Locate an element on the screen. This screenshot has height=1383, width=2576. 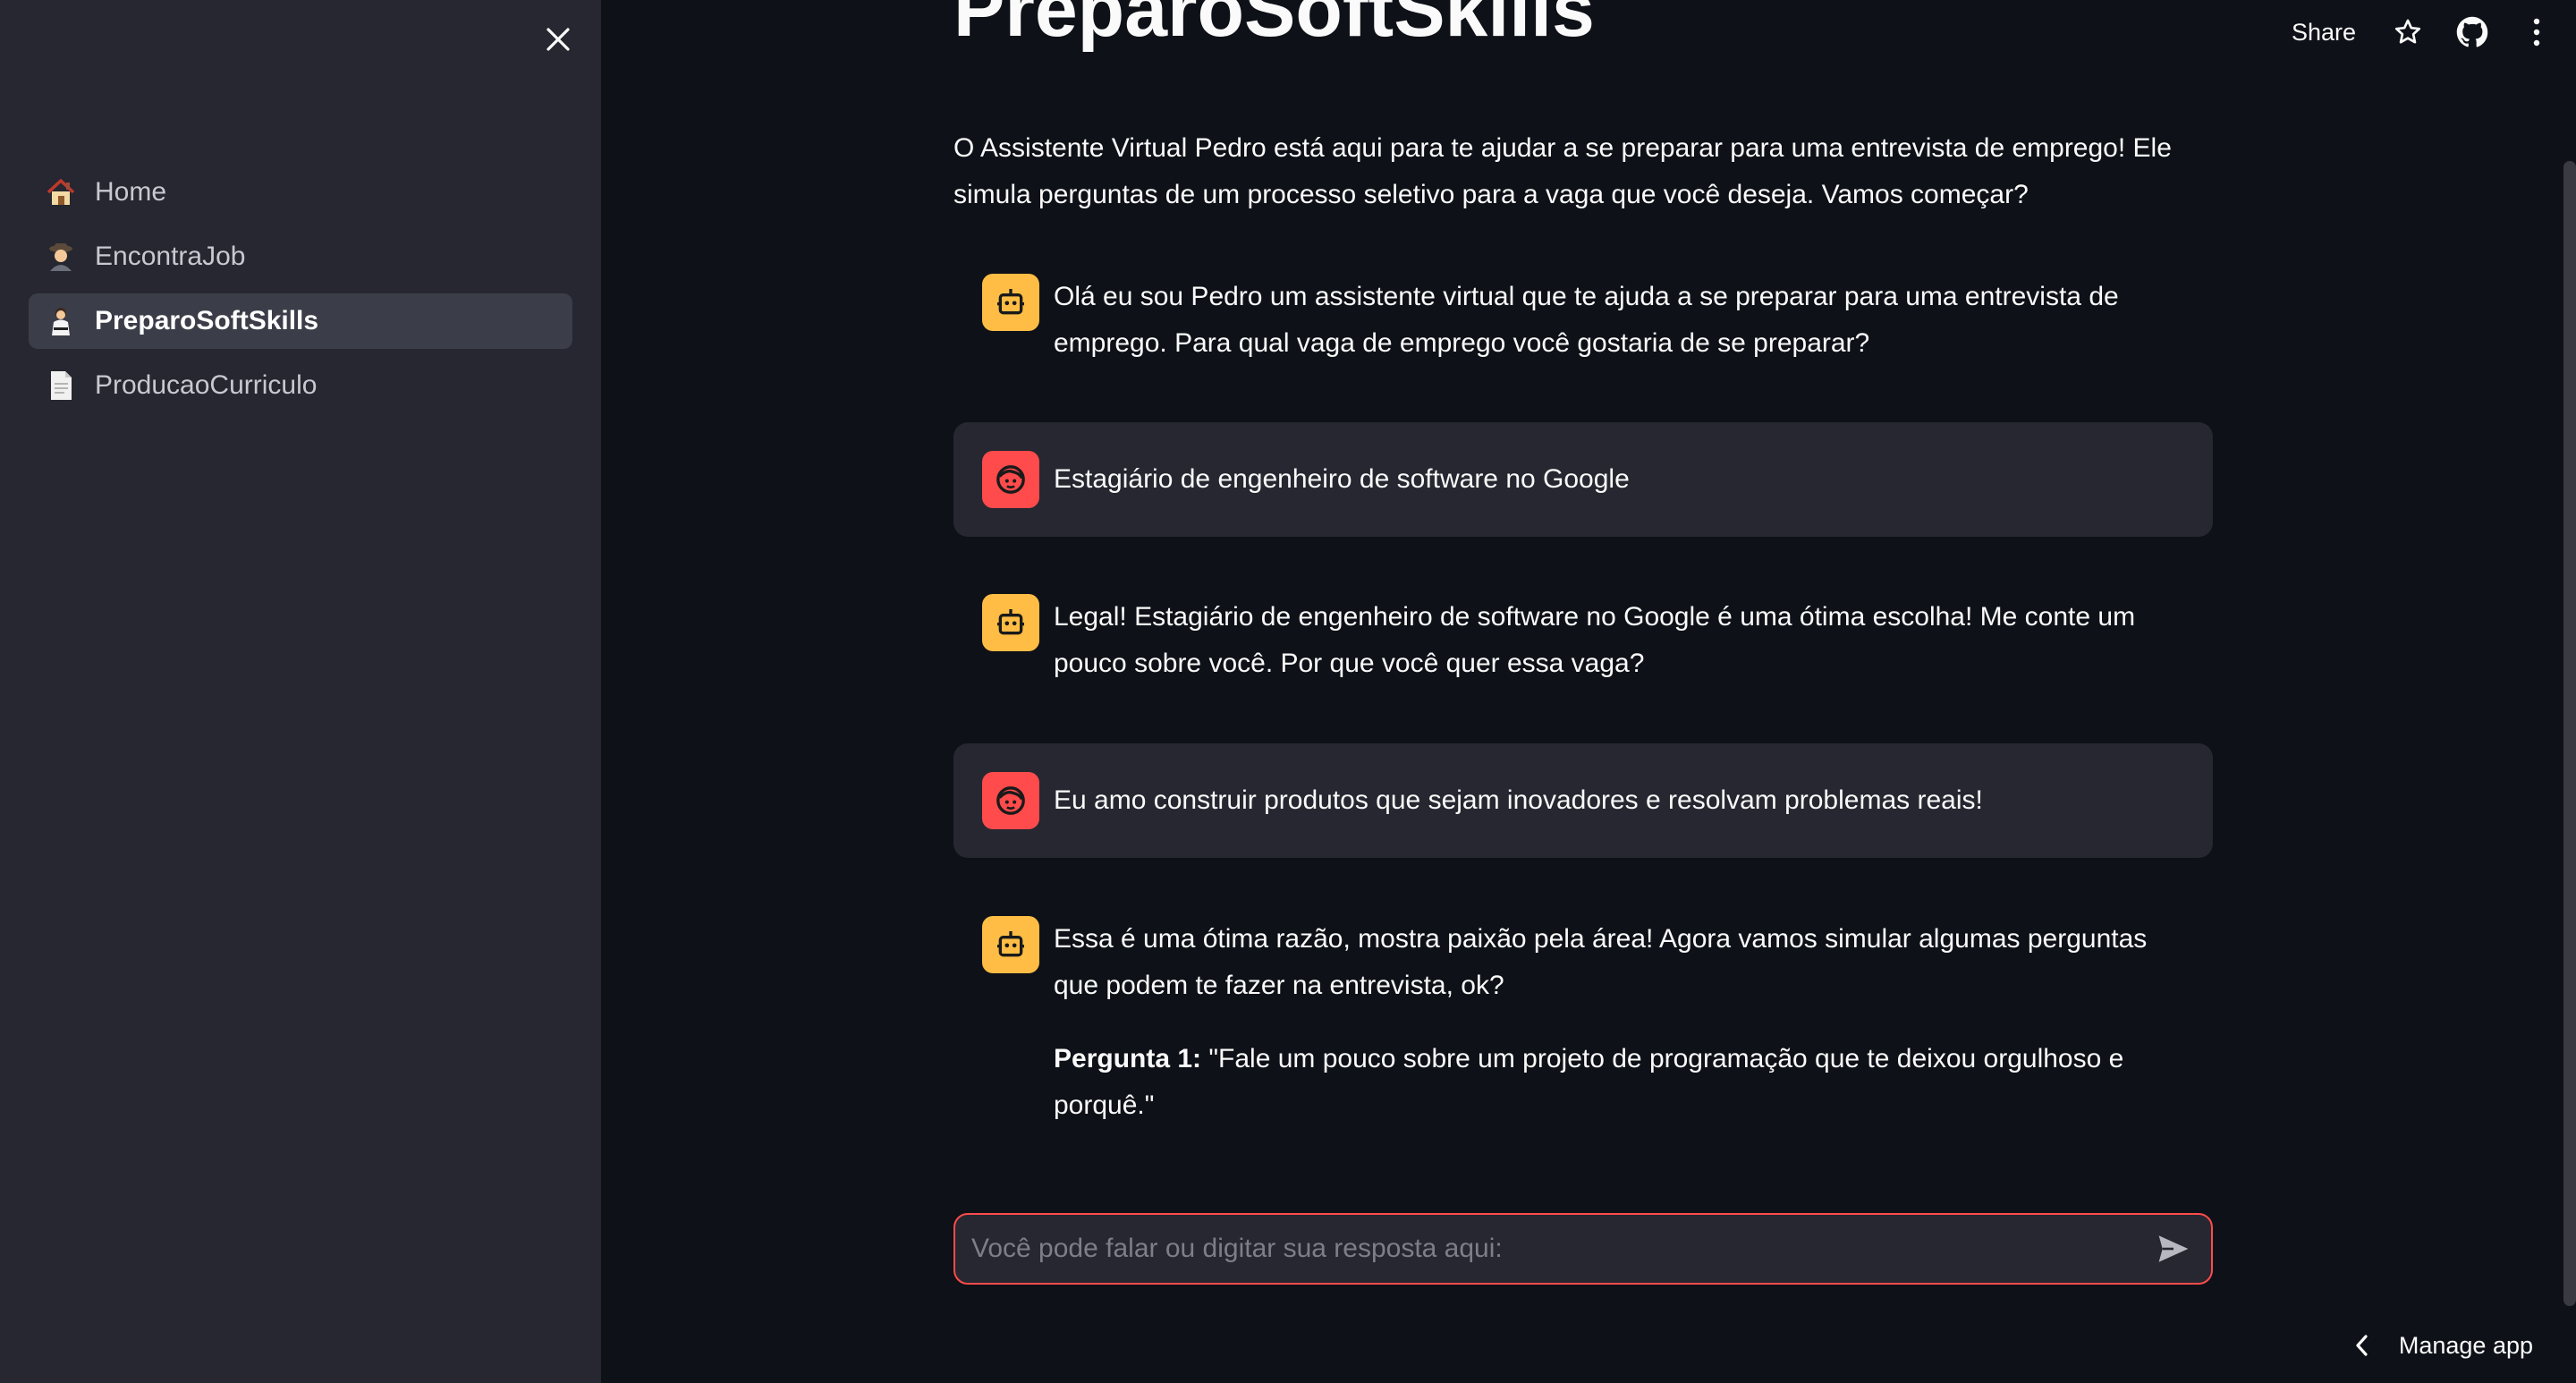
star-icon is located at coordinates (2408, 32).